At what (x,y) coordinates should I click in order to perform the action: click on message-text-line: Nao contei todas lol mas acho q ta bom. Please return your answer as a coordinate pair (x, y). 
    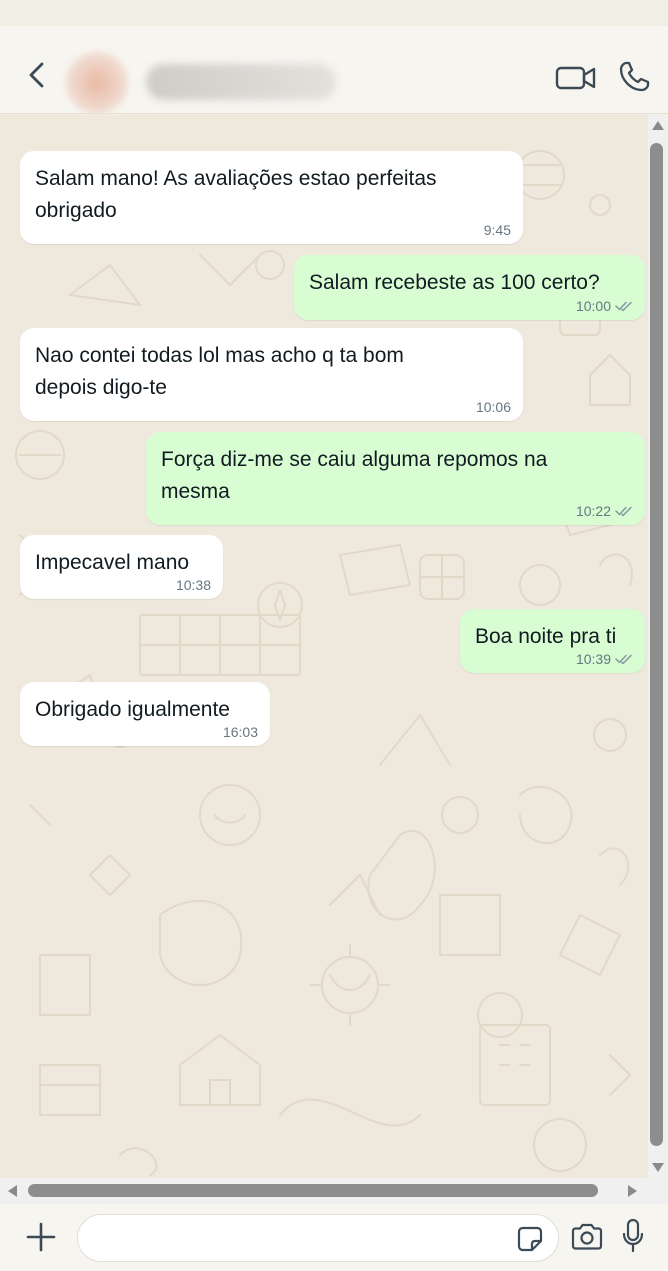
    Looking at the image, I should click on (219, 355).